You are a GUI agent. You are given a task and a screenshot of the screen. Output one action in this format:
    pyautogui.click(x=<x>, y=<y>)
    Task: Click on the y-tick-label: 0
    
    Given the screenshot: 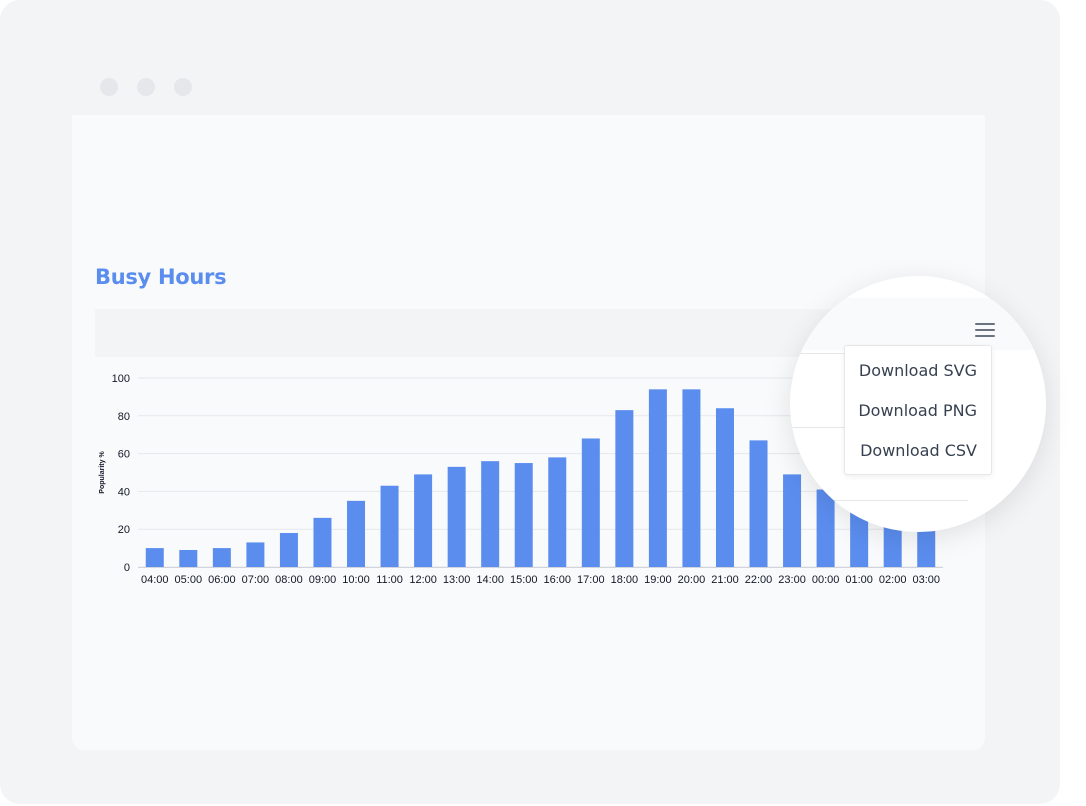 What is the action you would take?
    pyautogui.click(x=127, y=568)
    